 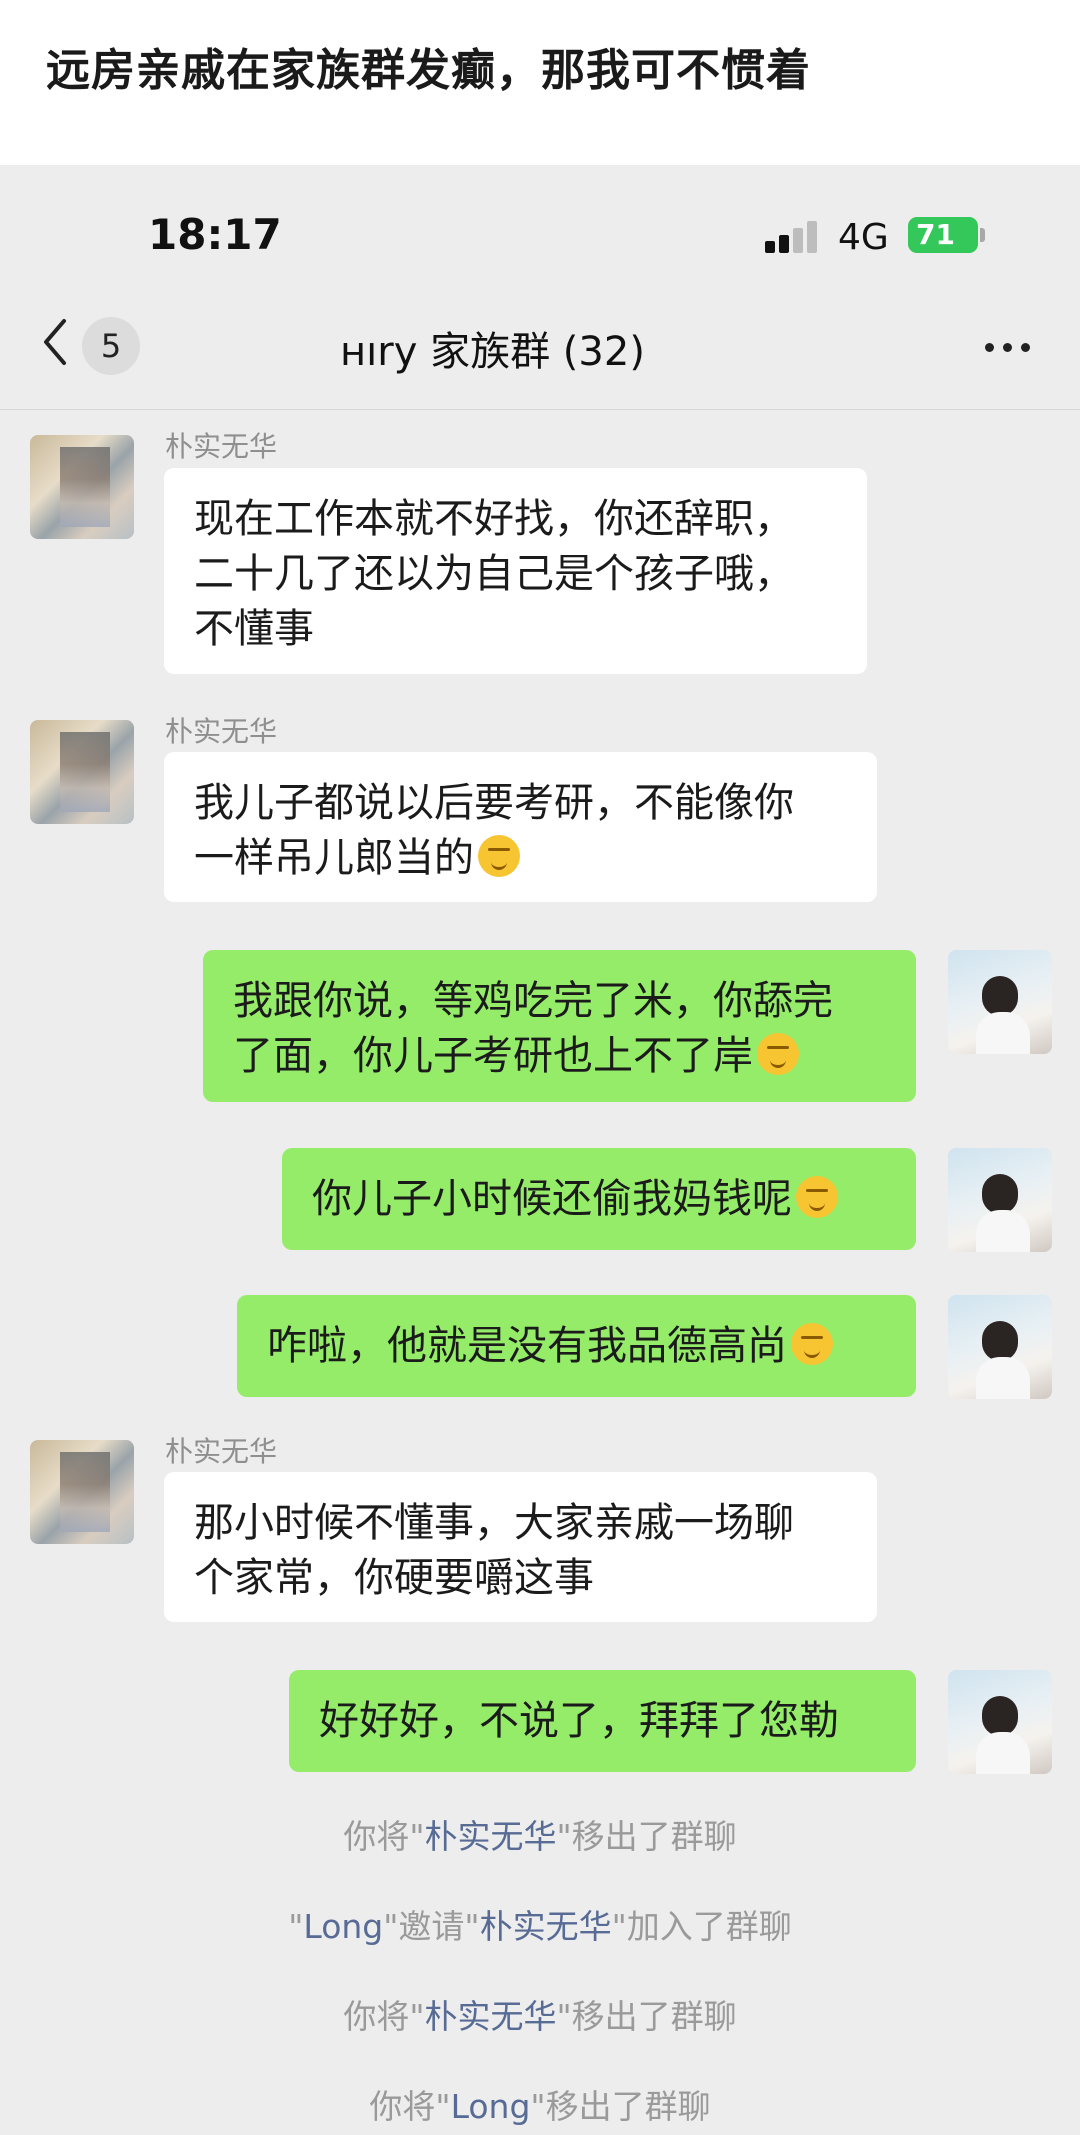 I want to click on message-bubble: 好好好，不说了，拜拜了您勒, so click(x=602, y=1721).